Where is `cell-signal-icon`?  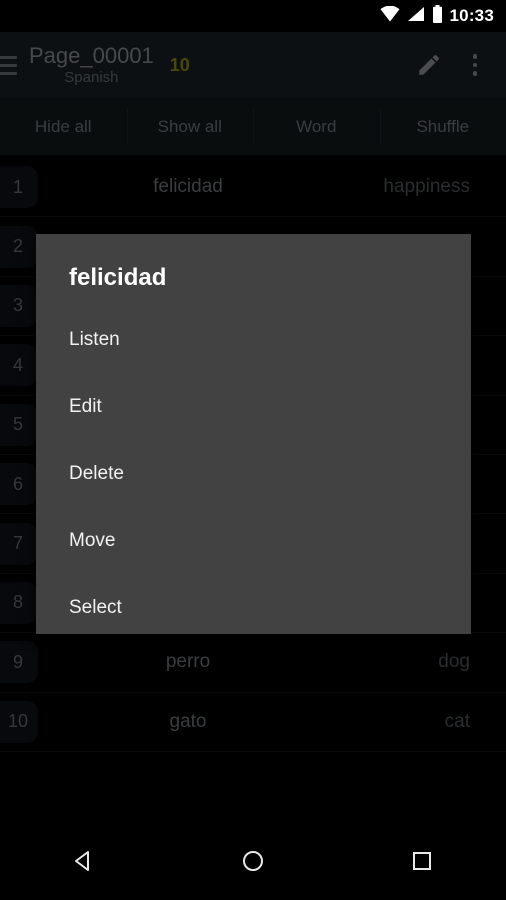
cell-signal-icon is located at coordinates (416, 16).